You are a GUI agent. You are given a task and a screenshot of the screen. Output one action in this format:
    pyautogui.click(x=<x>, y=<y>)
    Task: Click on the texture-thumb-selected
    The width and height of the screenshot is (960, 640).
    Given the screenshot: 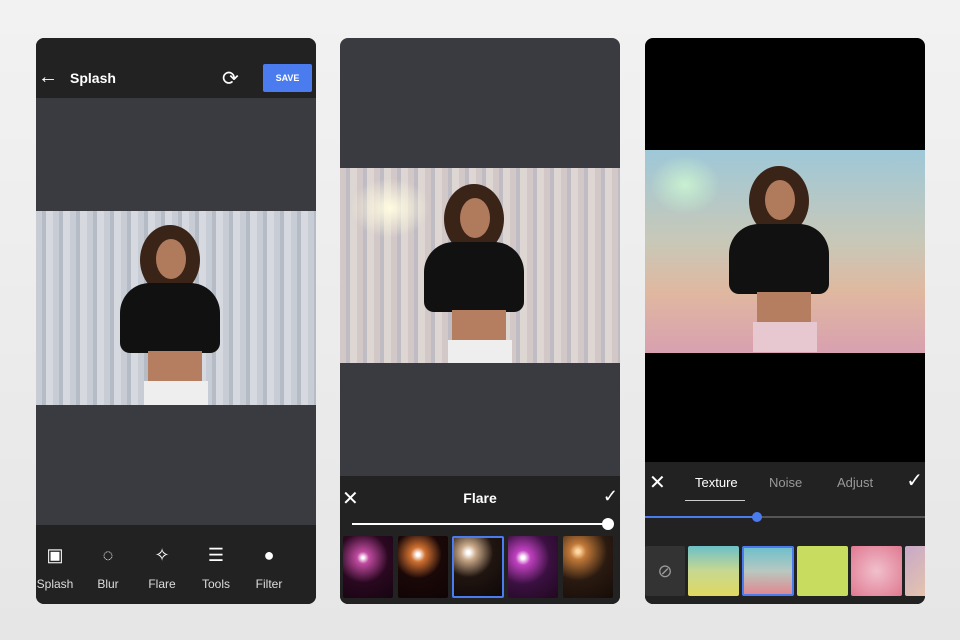 What is the action you would take?
    pyautogui.click(x=768, y=571)
    